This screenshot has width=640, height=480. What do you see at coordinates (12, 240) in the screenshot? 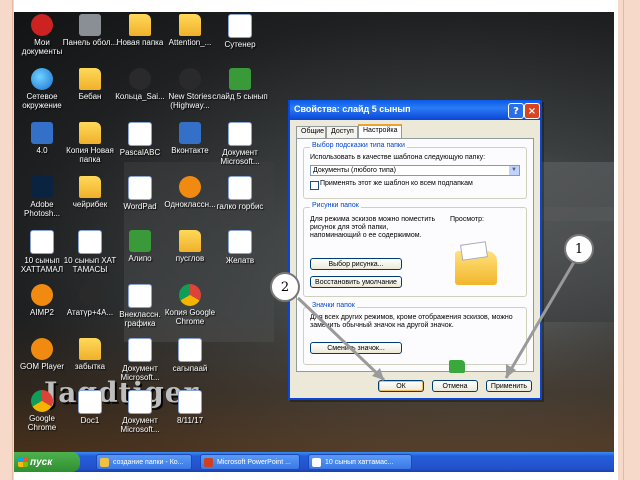
I see `slide-frame-left-line` at bounding box center [12, 240].